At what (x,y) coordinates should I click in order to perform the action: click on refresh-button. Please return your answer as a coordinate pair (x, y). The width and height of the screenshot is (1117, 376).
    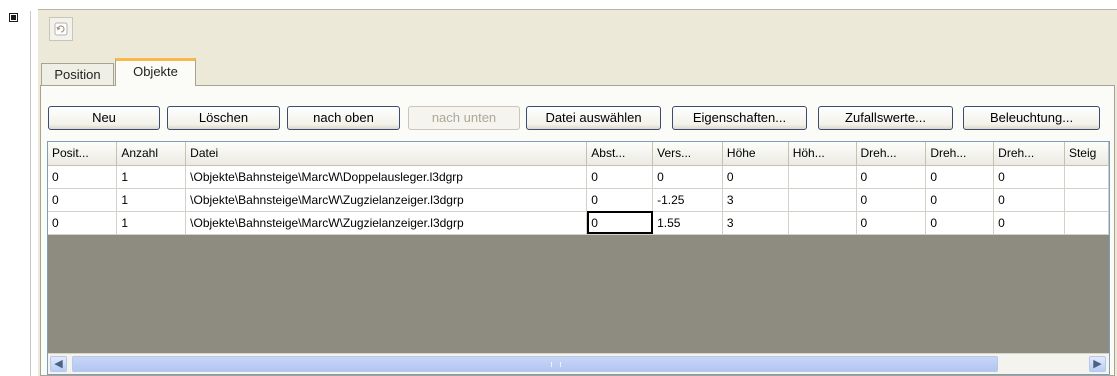
    Looking at the image, I should click on (61, 29).